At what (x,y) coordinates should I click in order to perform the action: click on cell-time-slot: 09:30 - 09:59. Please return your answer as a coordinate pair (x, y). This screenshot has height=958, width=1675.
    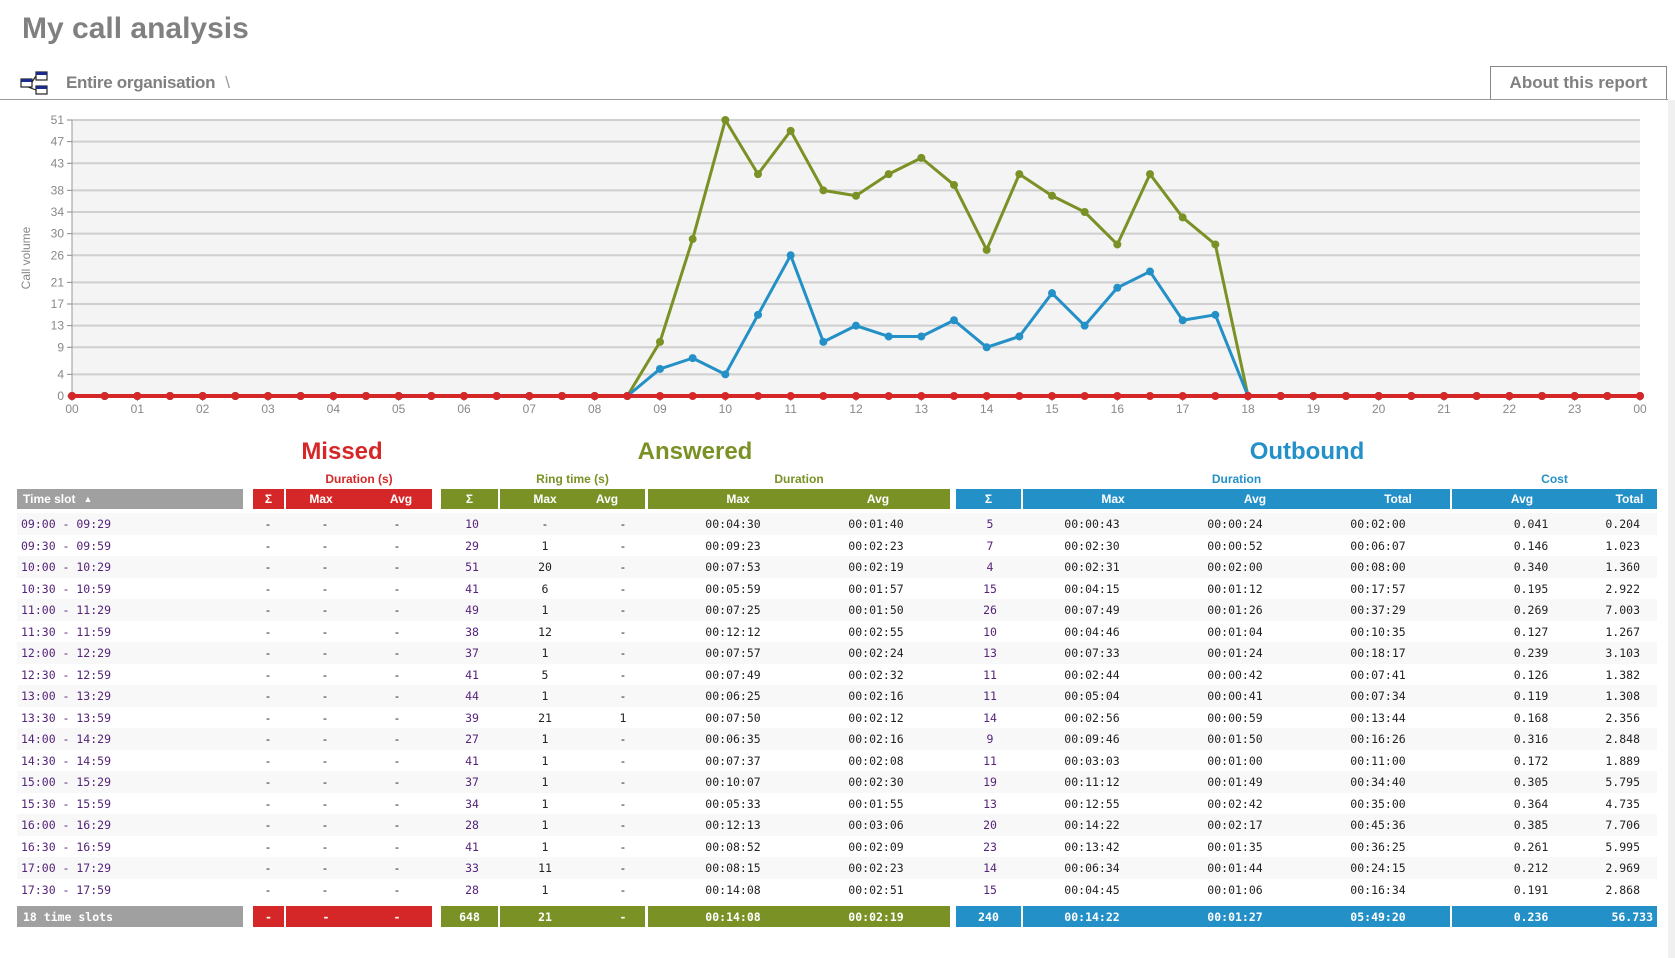
    Looking at the image, I should click on (66, 546).